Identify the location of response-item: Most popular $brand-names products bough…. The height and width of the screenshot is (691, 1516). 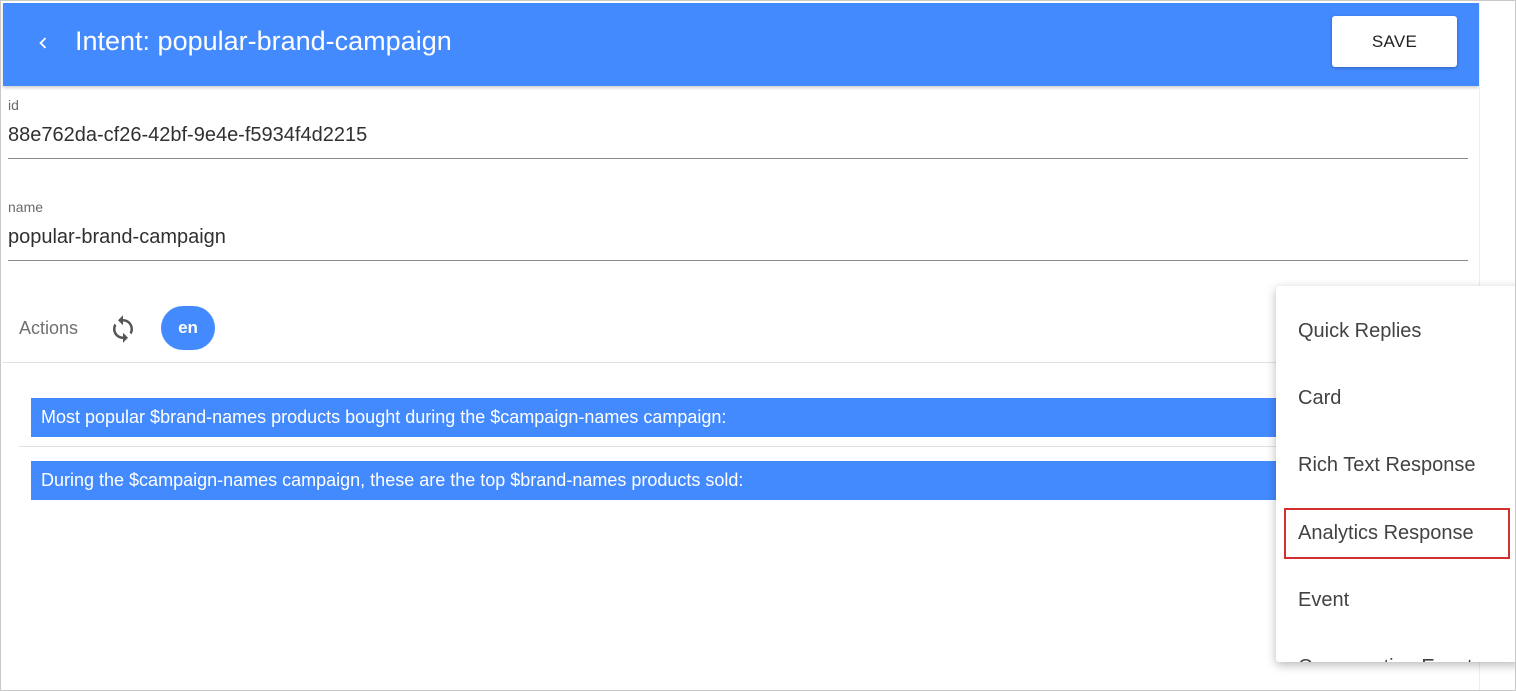
(671, 417).